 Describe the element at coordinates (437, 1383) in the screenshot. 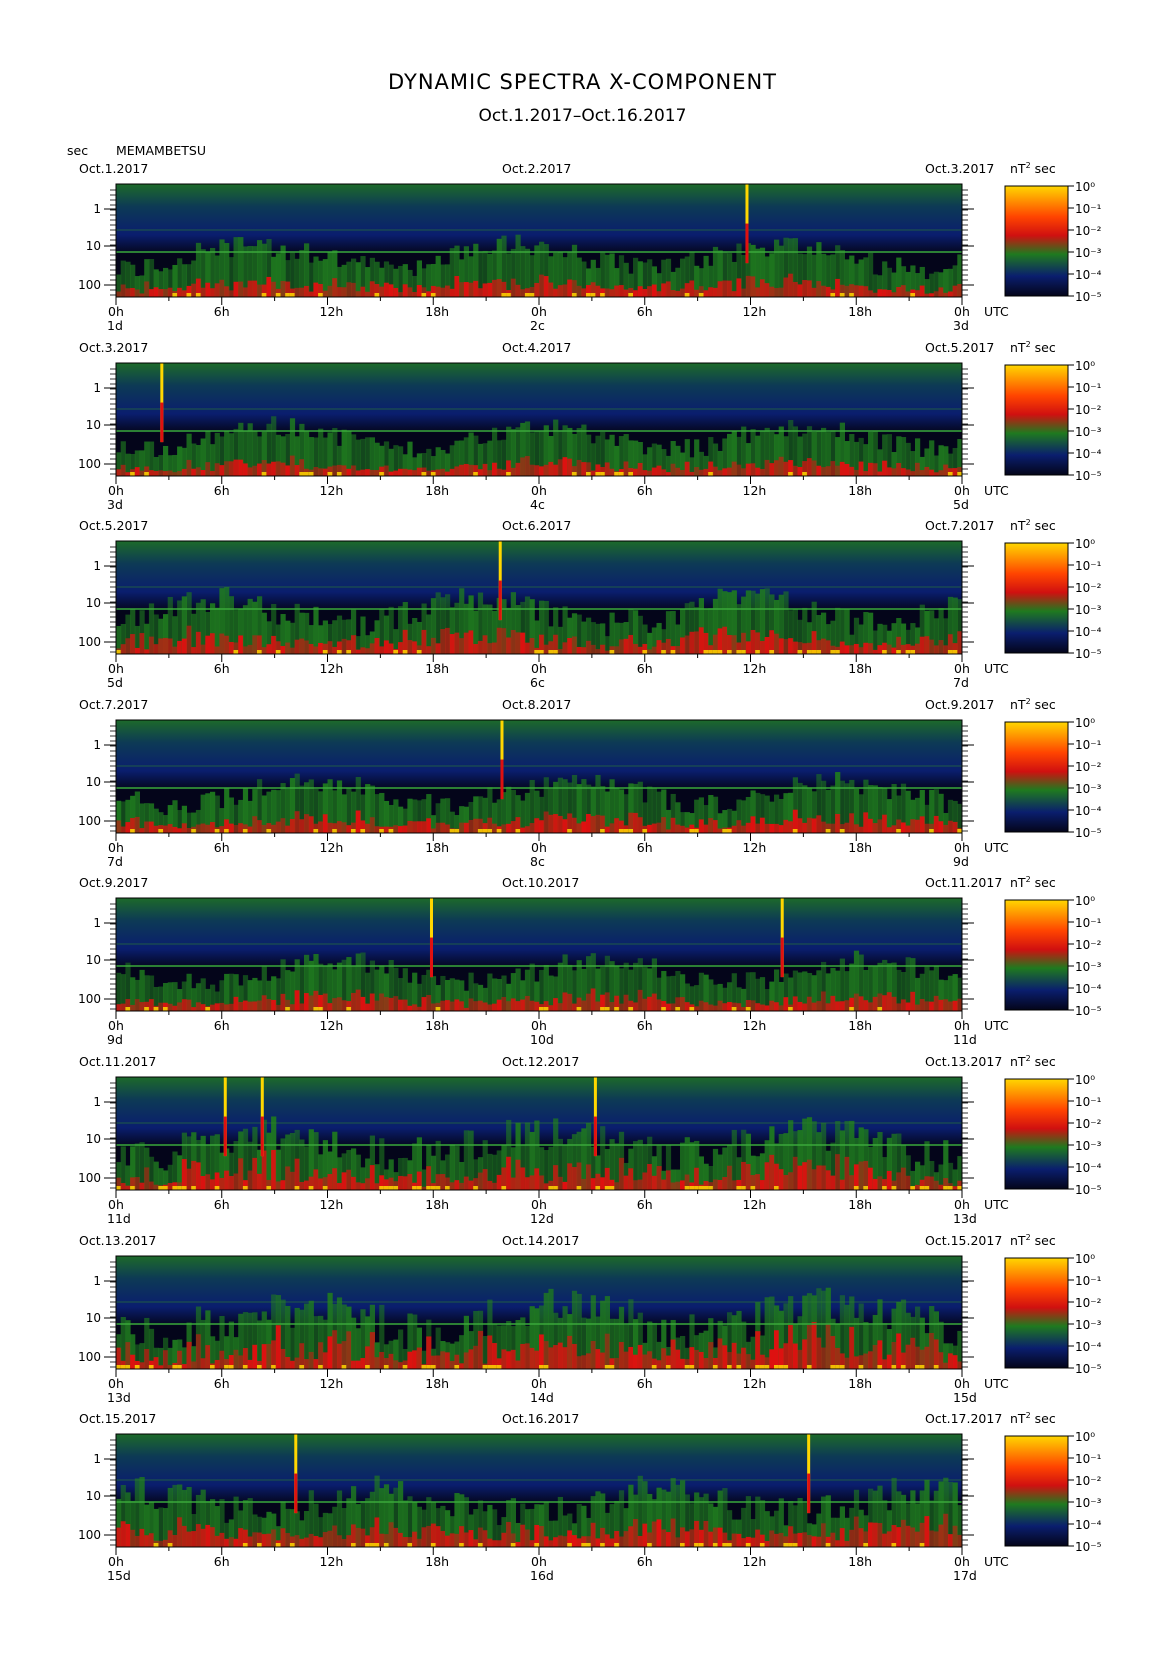

I see `x-tick-label: 18h` at that location.